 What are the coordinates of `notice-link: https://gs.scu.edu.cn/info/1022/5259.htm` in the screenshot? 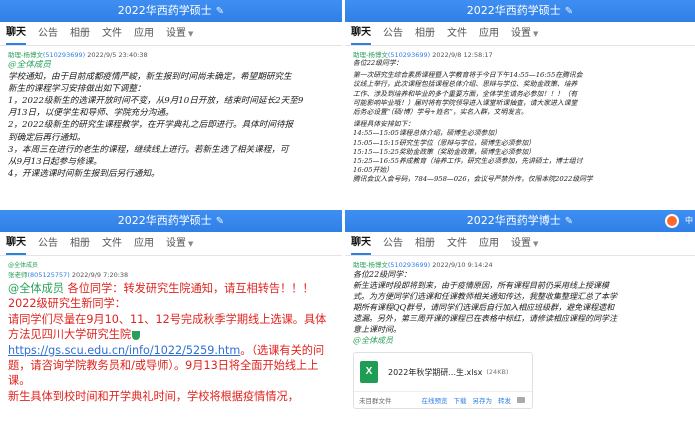 It's located at (124, 350).